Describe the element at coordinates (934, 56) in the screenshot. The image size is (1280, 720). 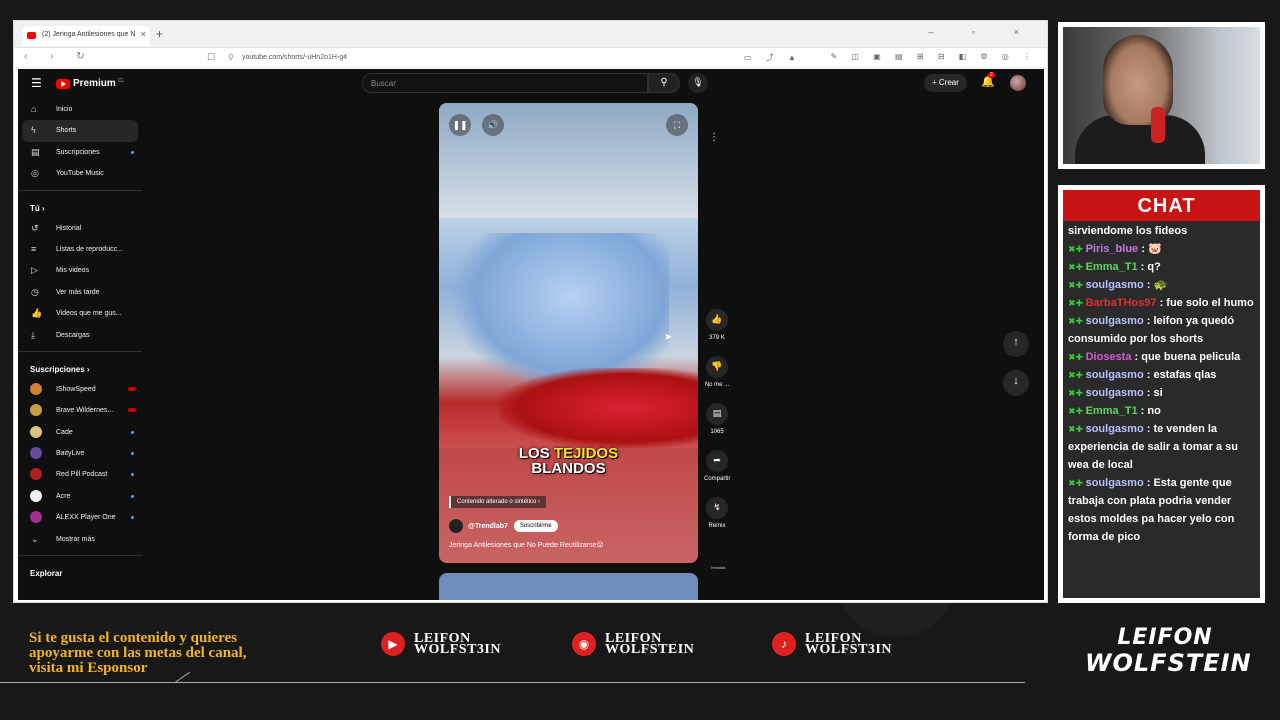
I see `toolbar-icons: ✎ ◫ ▣ ▤ ⊞ ⊟ ◧ ⚙ ◎ ⋮` at that location.